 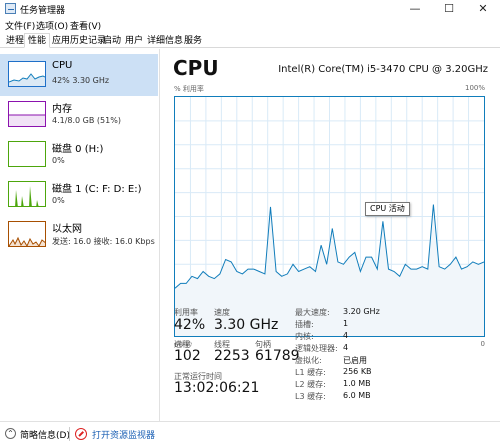 I want to click on tab-performance: 性能, so click(x=37, y=40).